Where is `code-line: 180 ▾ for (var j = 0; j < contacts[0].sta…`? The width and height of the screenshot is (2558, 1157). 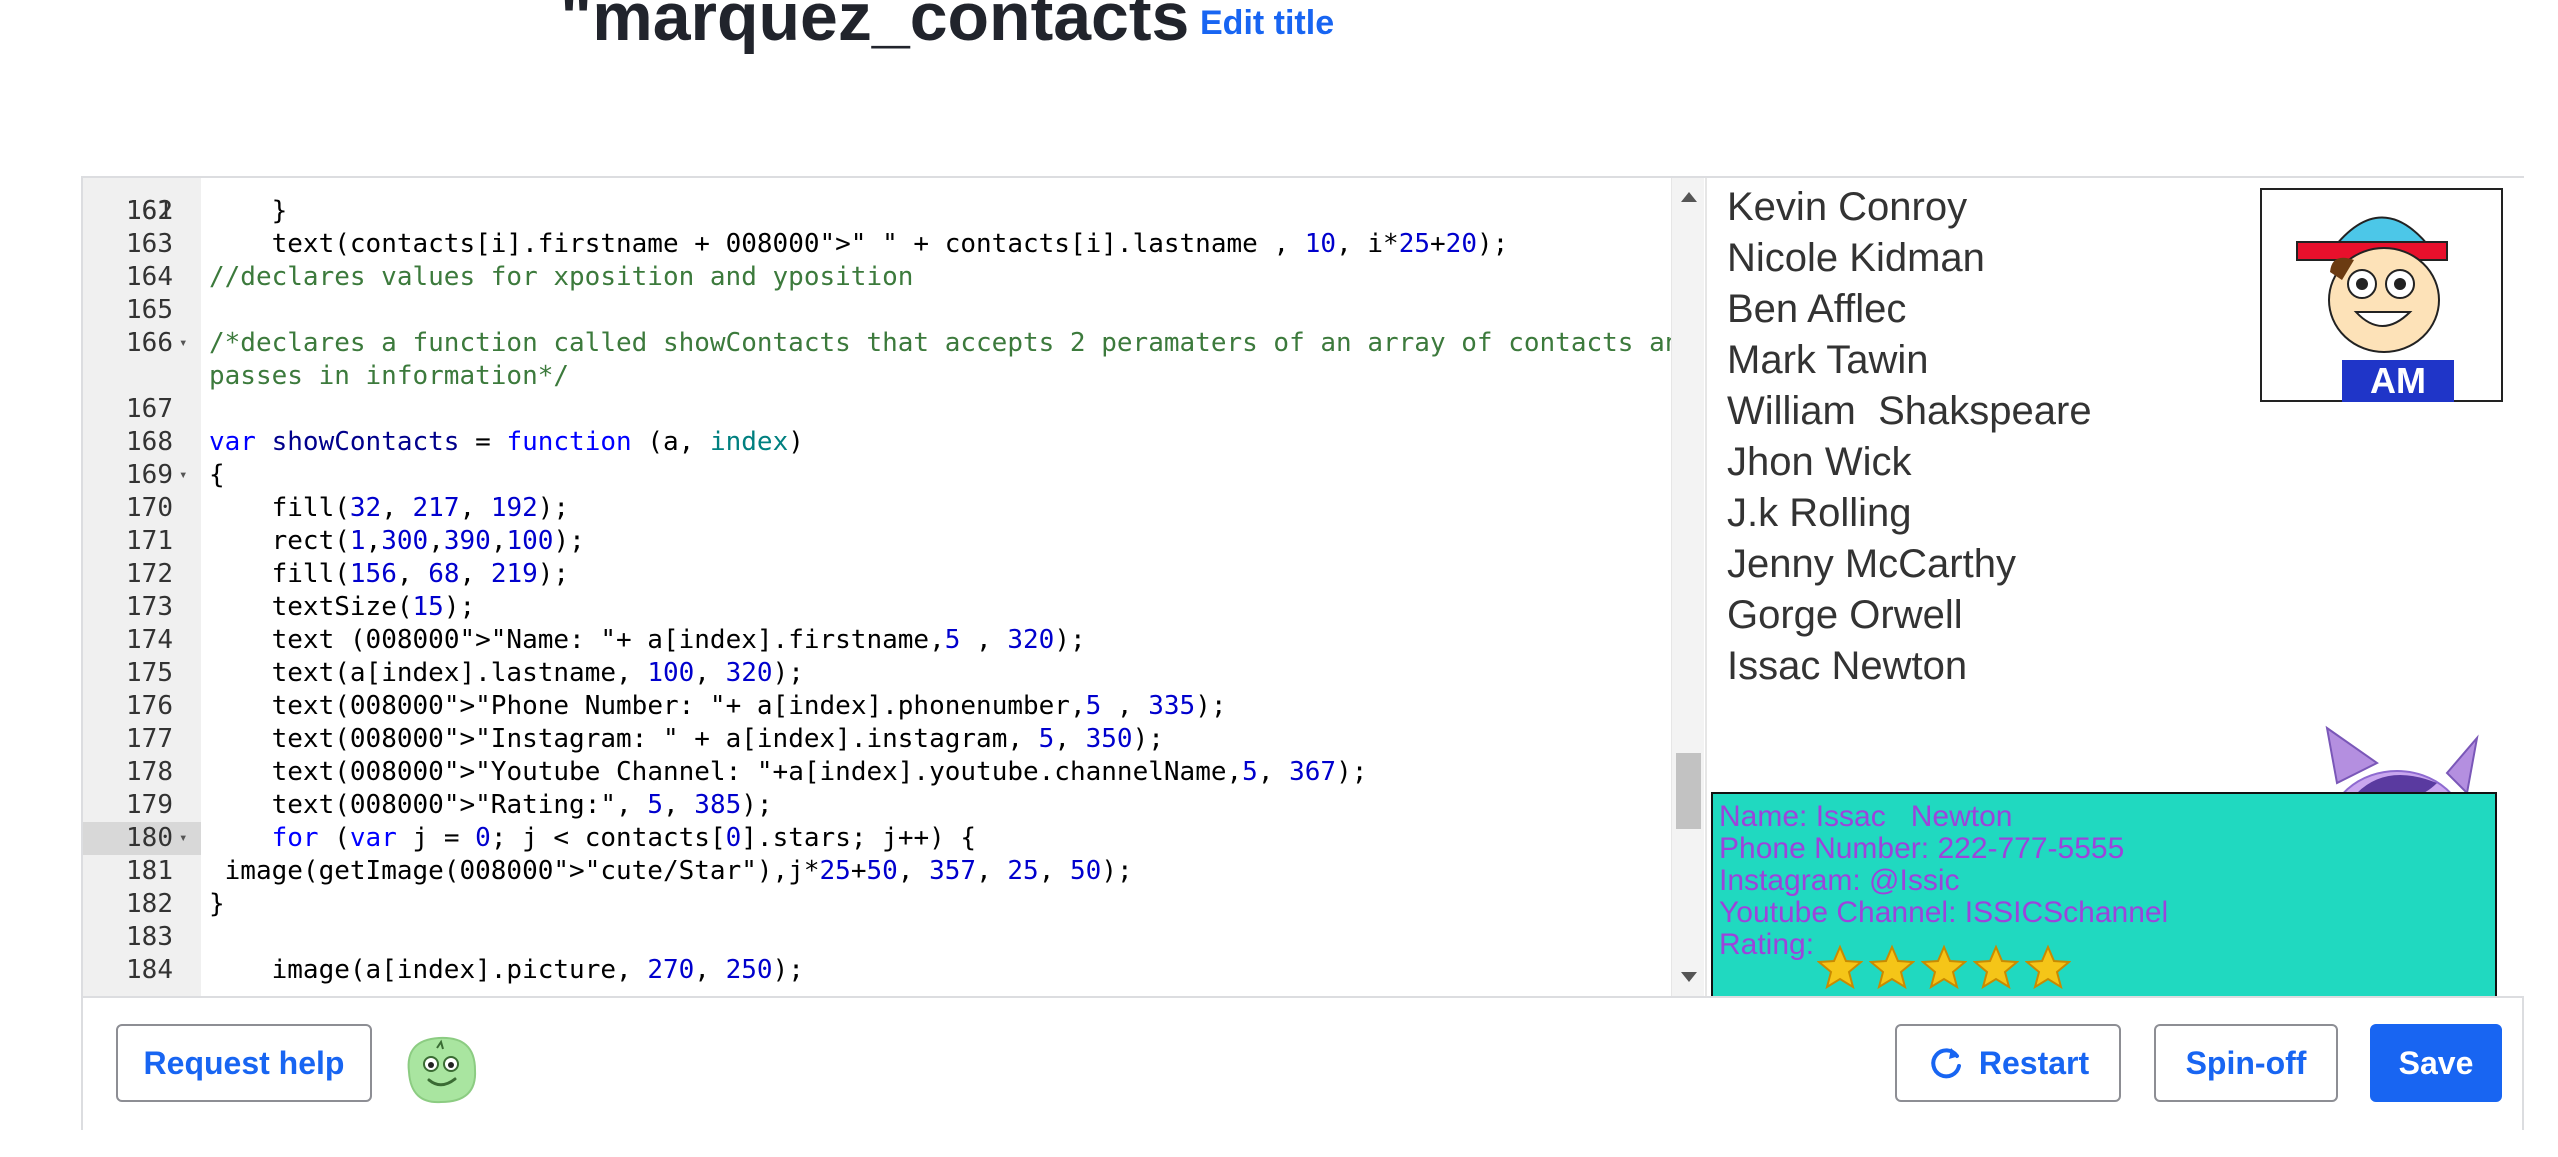
code-line: 180 ▾ for (var j = 0; j < contacts[0].sta… is located at coordinates (878, 838).